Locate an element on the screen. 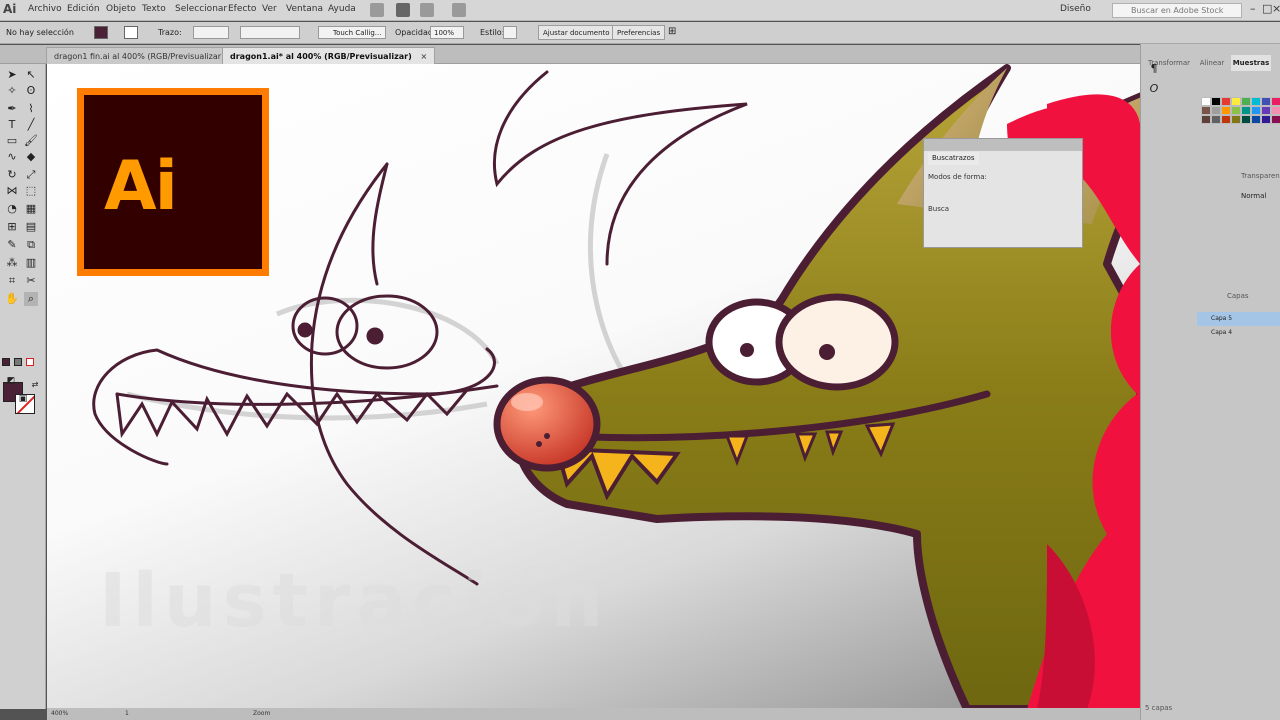 Image resolution: width=1280 pixels, height=720 pixels. opentype-icon: O is located at coordinates (1154, 89).